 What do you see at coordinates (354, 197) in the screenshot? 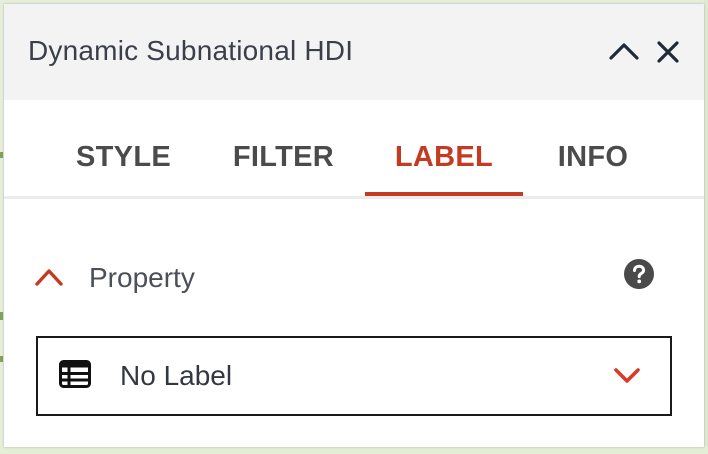
I see `tabs-divider` at bounding box center [354, 197].